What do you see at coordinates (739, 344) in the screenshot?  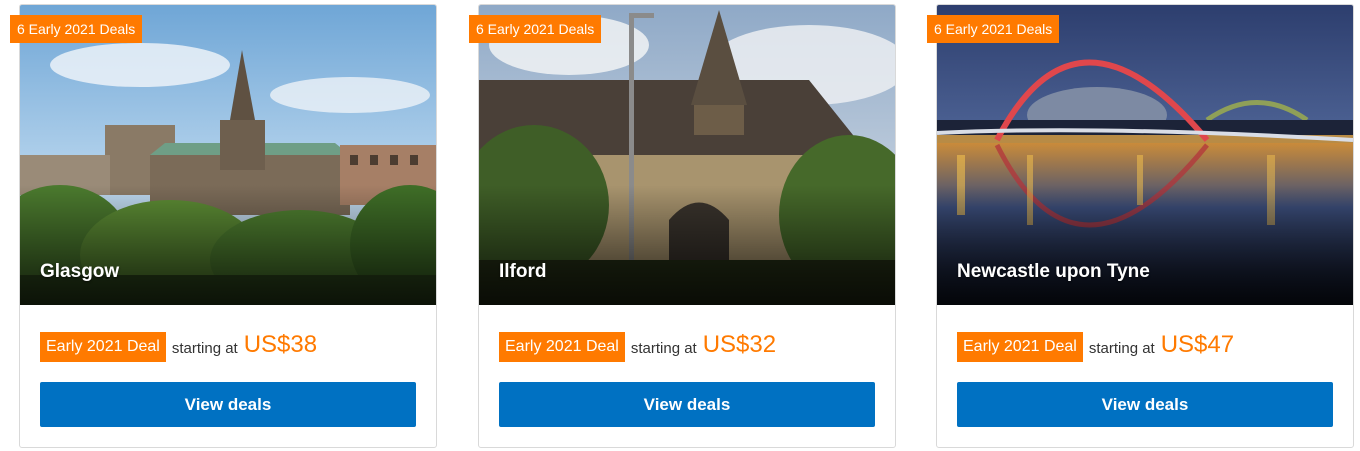 I see `price-value: US$32` at bounding box center [739, 344].